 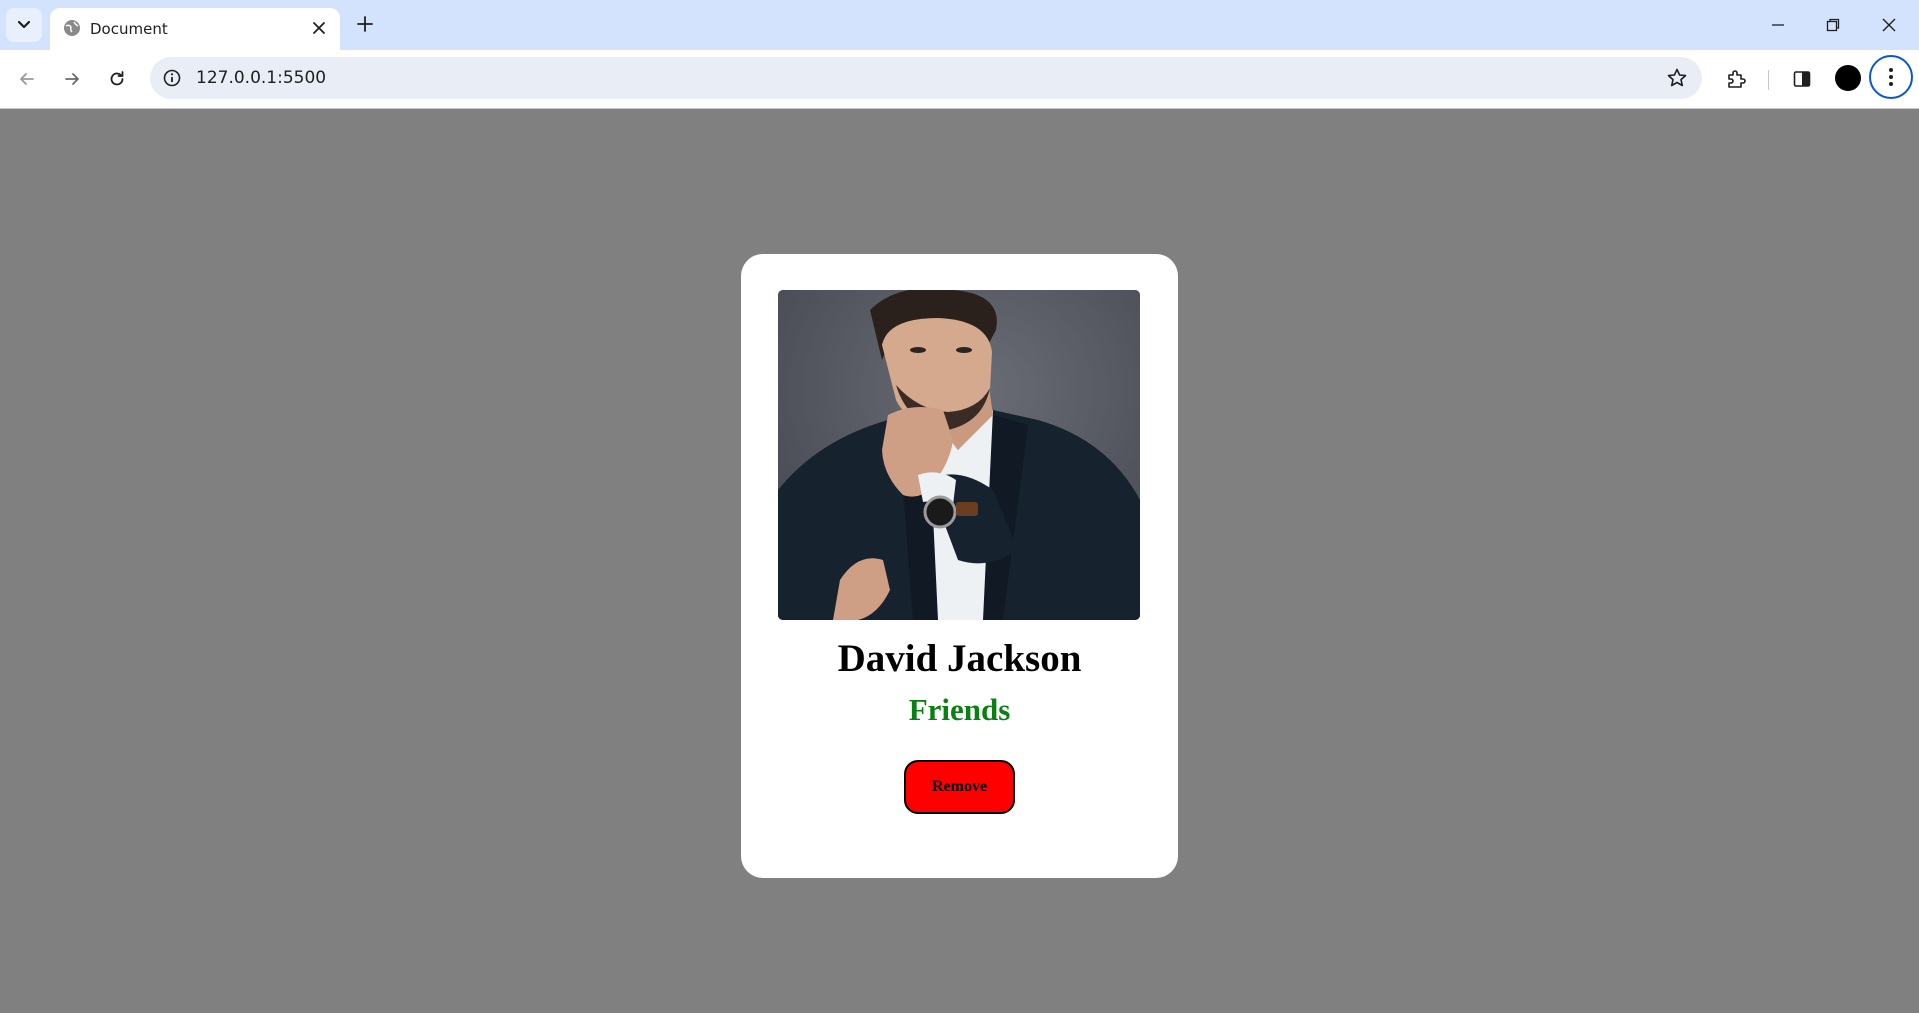 I want to click on portrait-photo, so click(x=959, y=455).